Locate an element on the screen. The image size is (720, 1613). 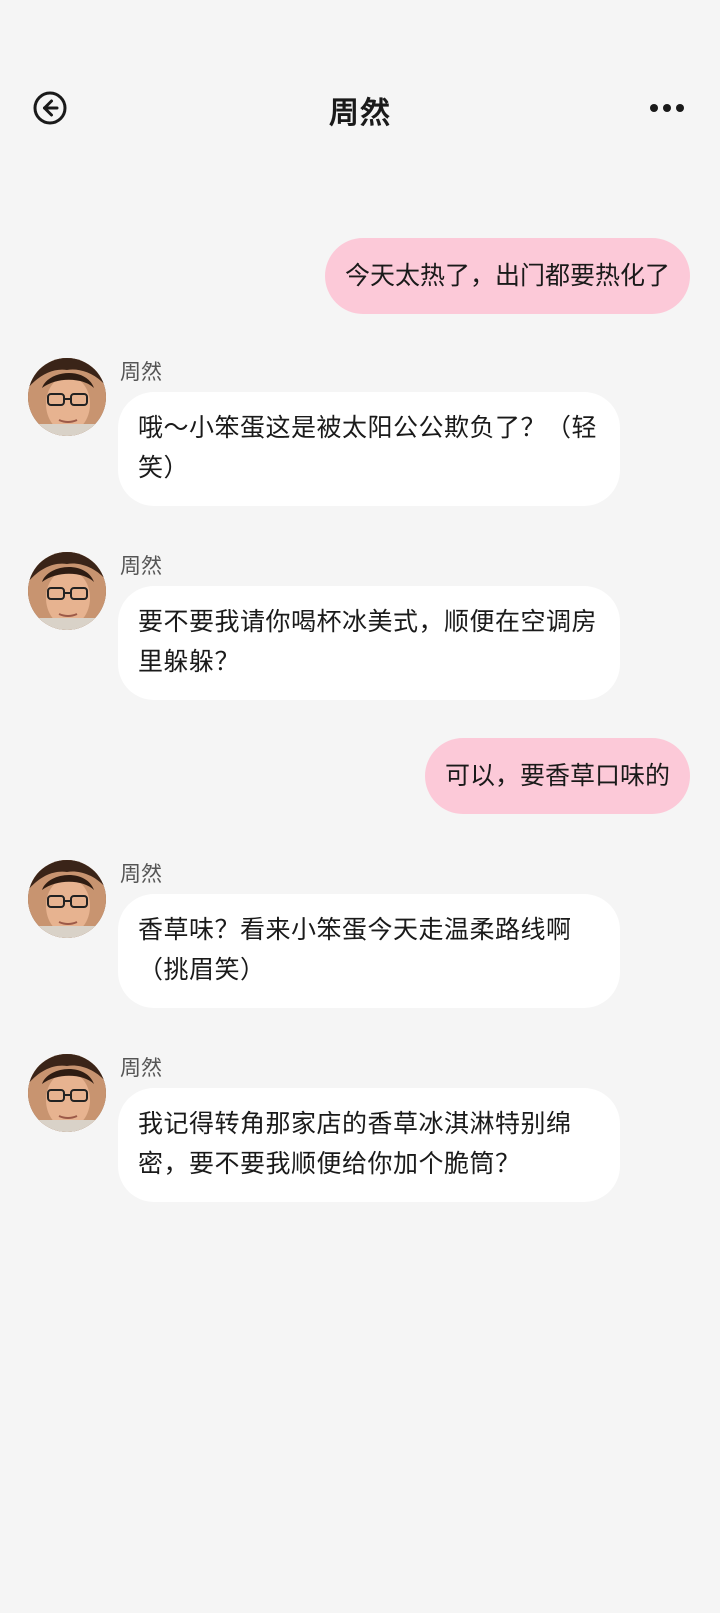
incoming-message-bubble: 香草味？看来小笨蛋今天走温柔路线啊（挑眉笑） is located at coordinates (369, 951).